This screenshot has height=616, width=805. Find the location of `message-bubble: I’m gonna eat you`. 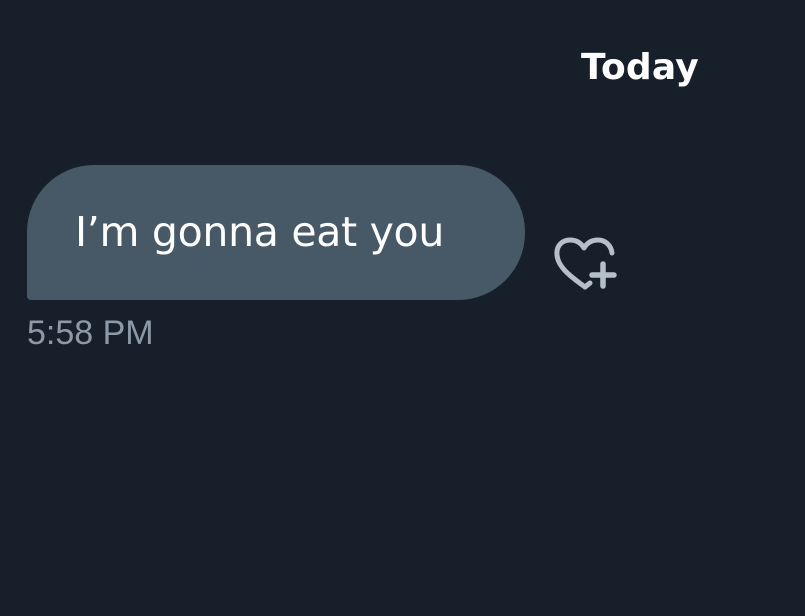

message-bubble: I’m gonna eat you is located at coordinates (276, 232).